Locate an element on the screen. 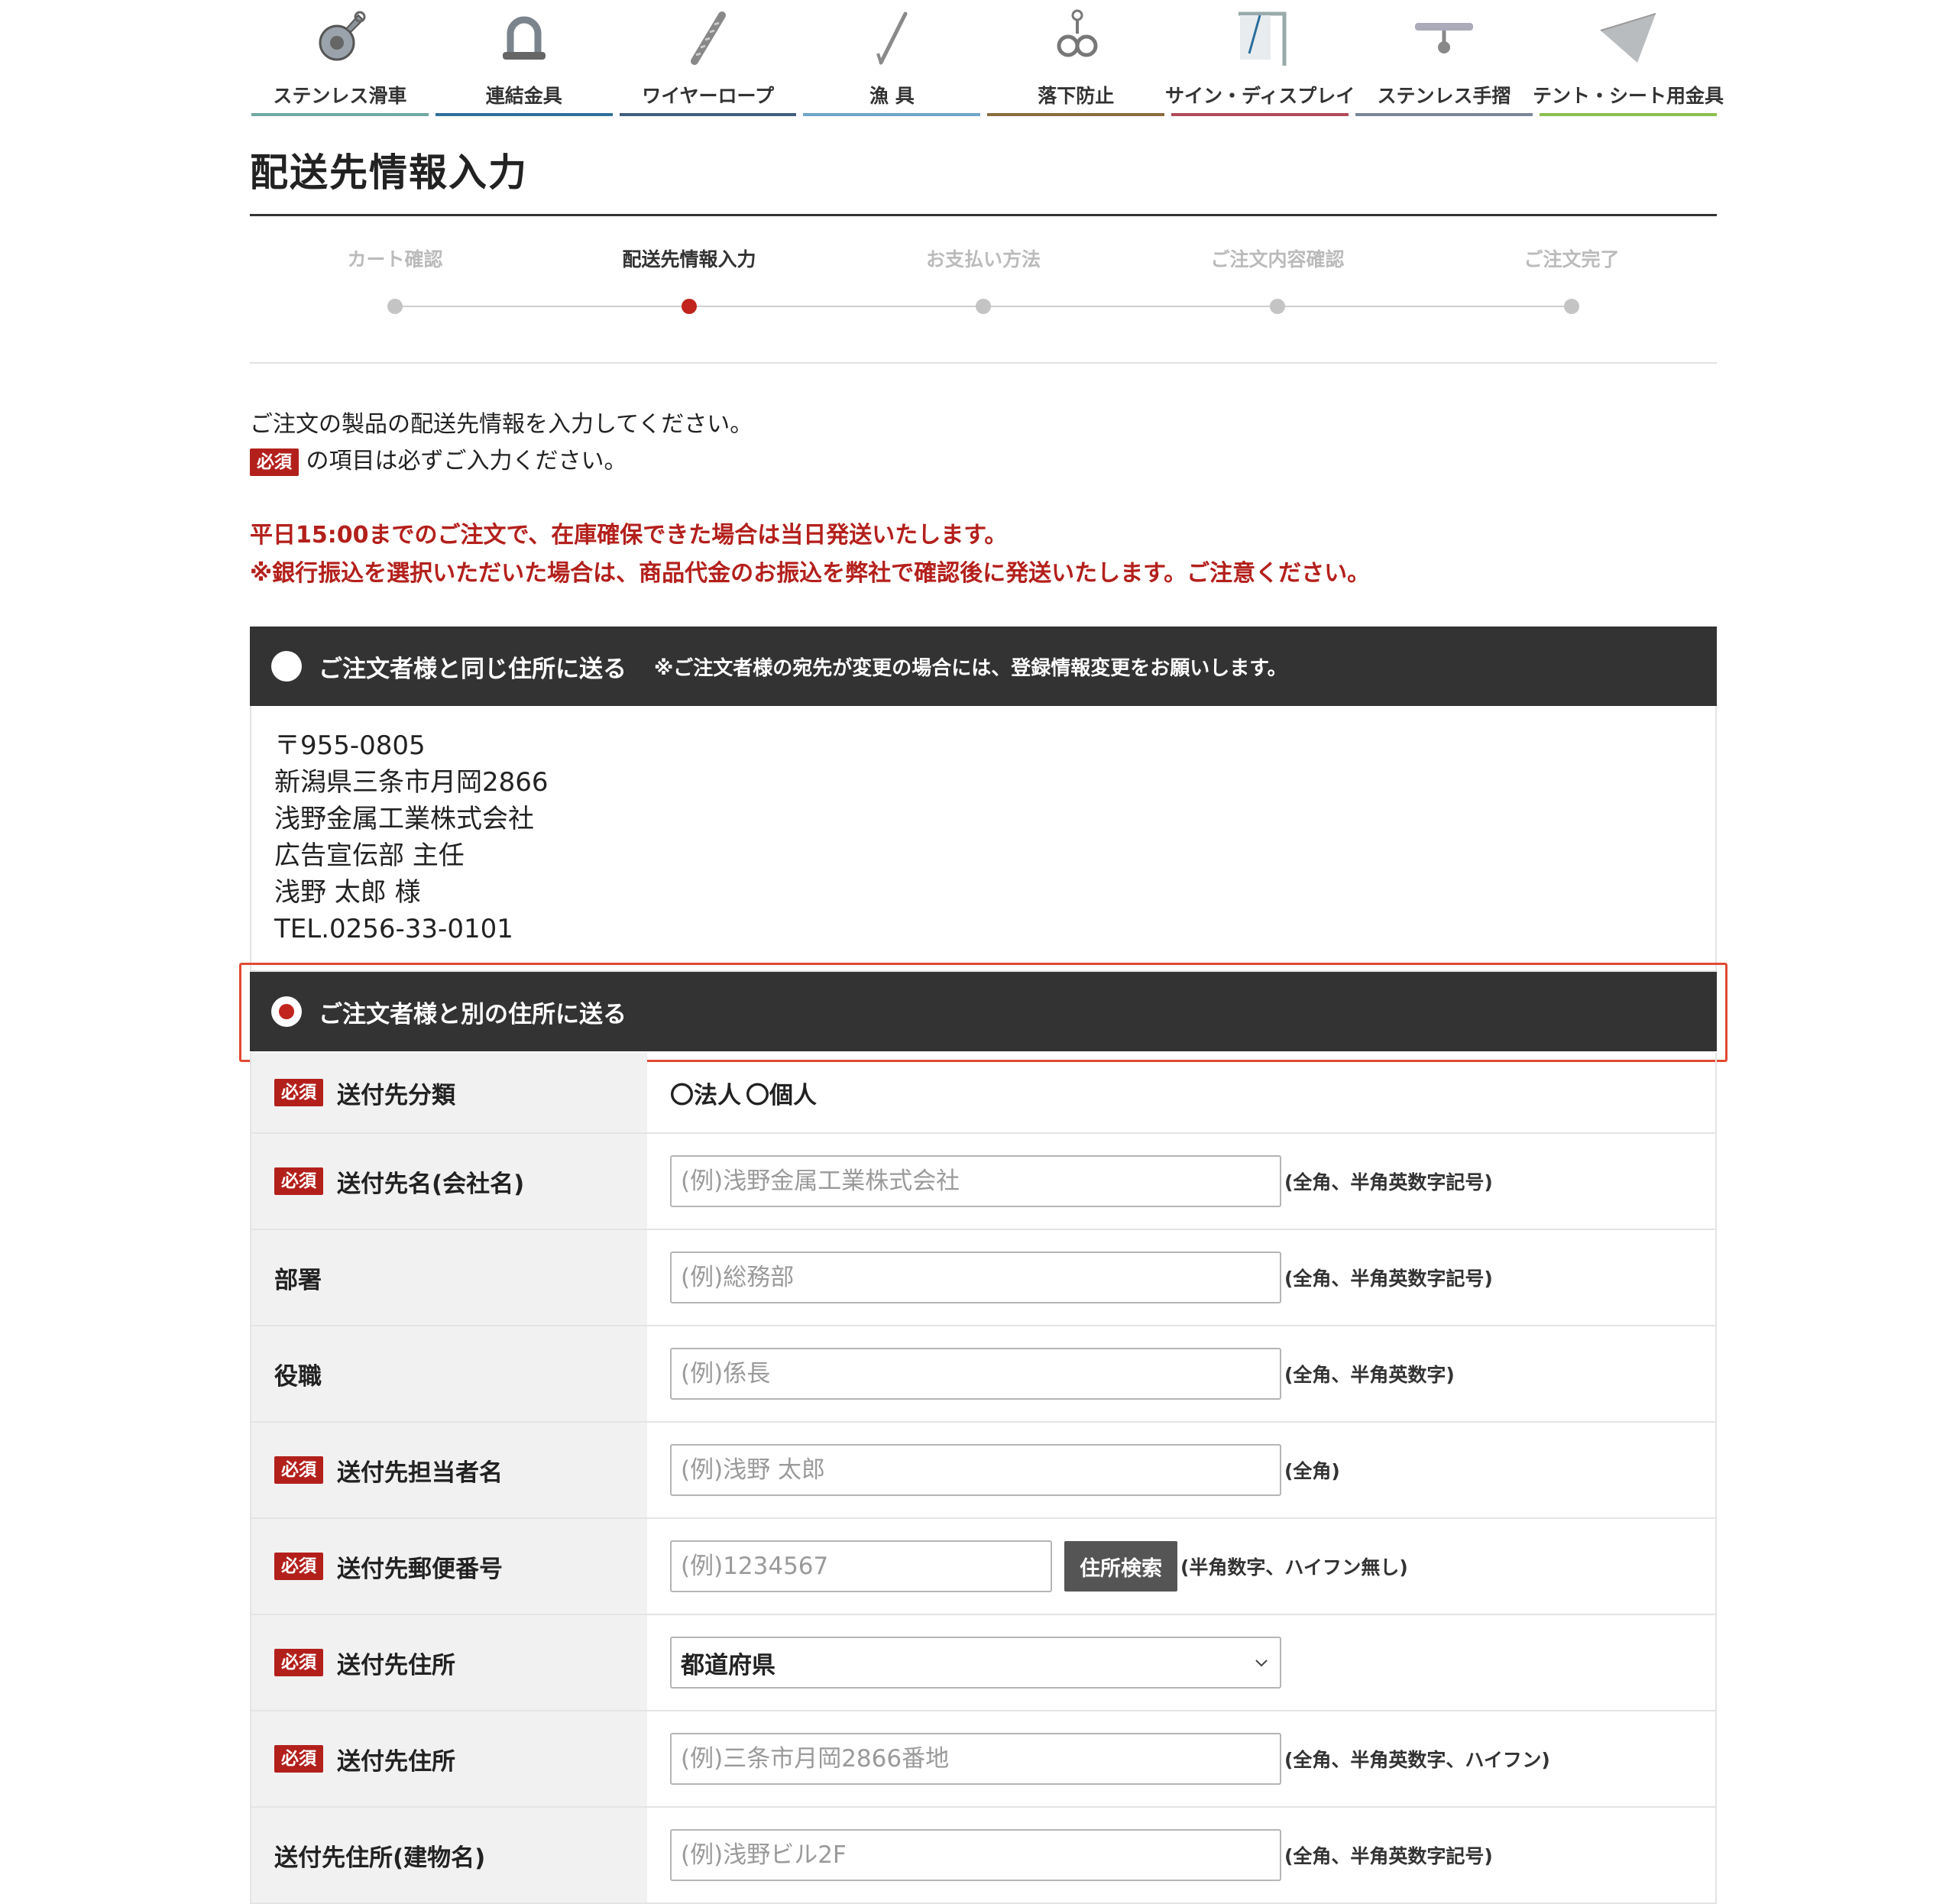 This screenshot has width=1959, height=1904. form-row-company: 必須 送付先名(会社名) (全角、半角英数字記号) is located at coordinates (983, 1182).